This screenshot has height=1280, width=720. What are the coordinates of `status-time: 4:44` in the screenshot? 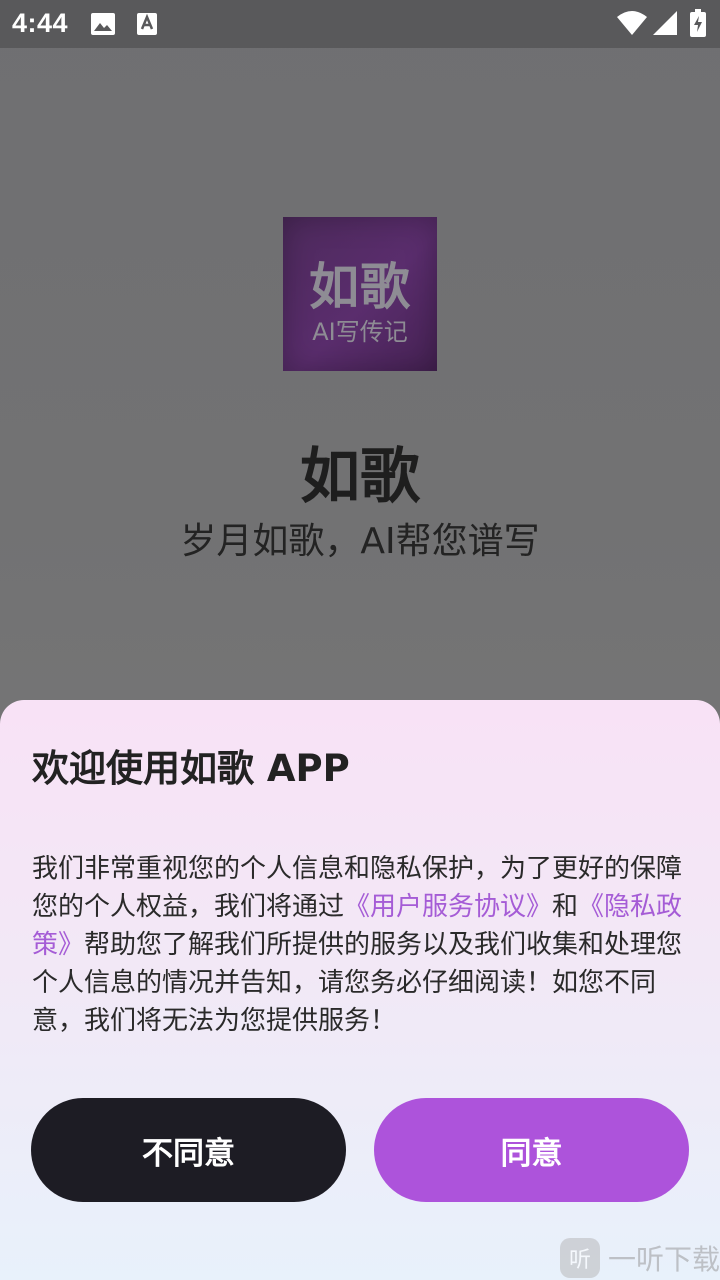 It's located at (40, 23).